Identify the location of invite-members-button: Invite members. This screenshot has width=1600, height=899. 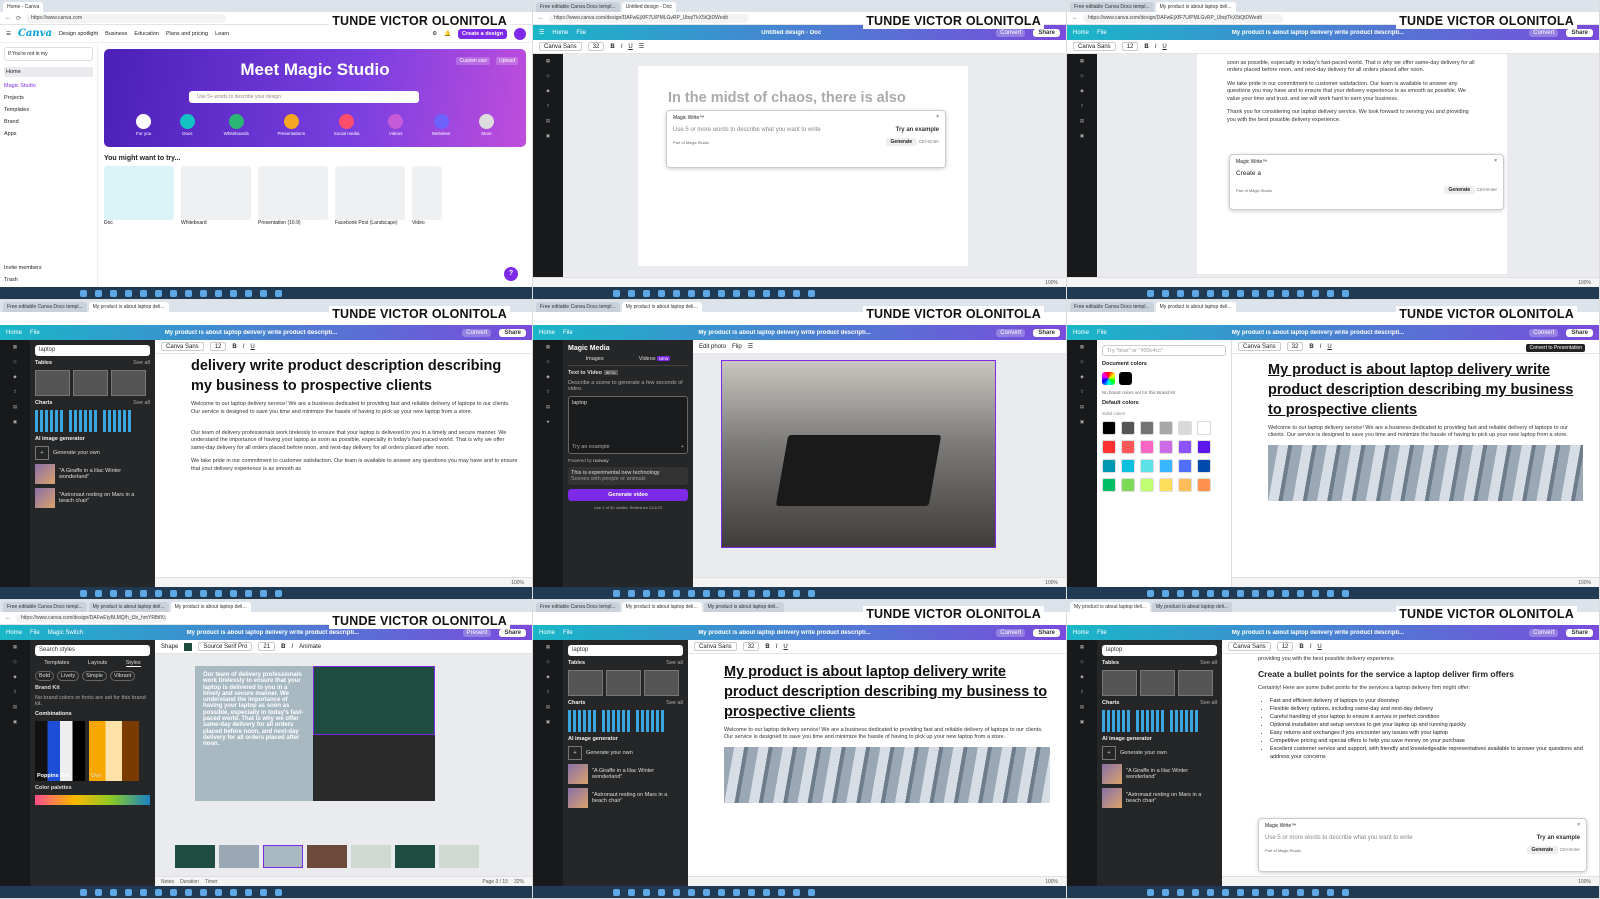
(48, 268).